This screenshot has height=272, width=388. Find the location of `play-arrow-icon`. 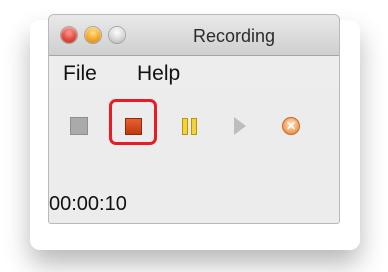

play-arrow-icon is located at coordinates (240, 126).